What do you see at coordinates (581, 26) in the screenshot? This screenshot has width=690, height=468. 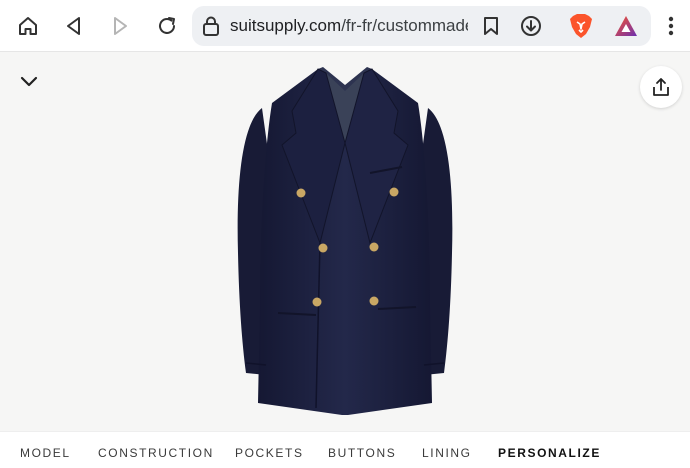 I see `brave-lion-icon` at bounding box center [581, 26].